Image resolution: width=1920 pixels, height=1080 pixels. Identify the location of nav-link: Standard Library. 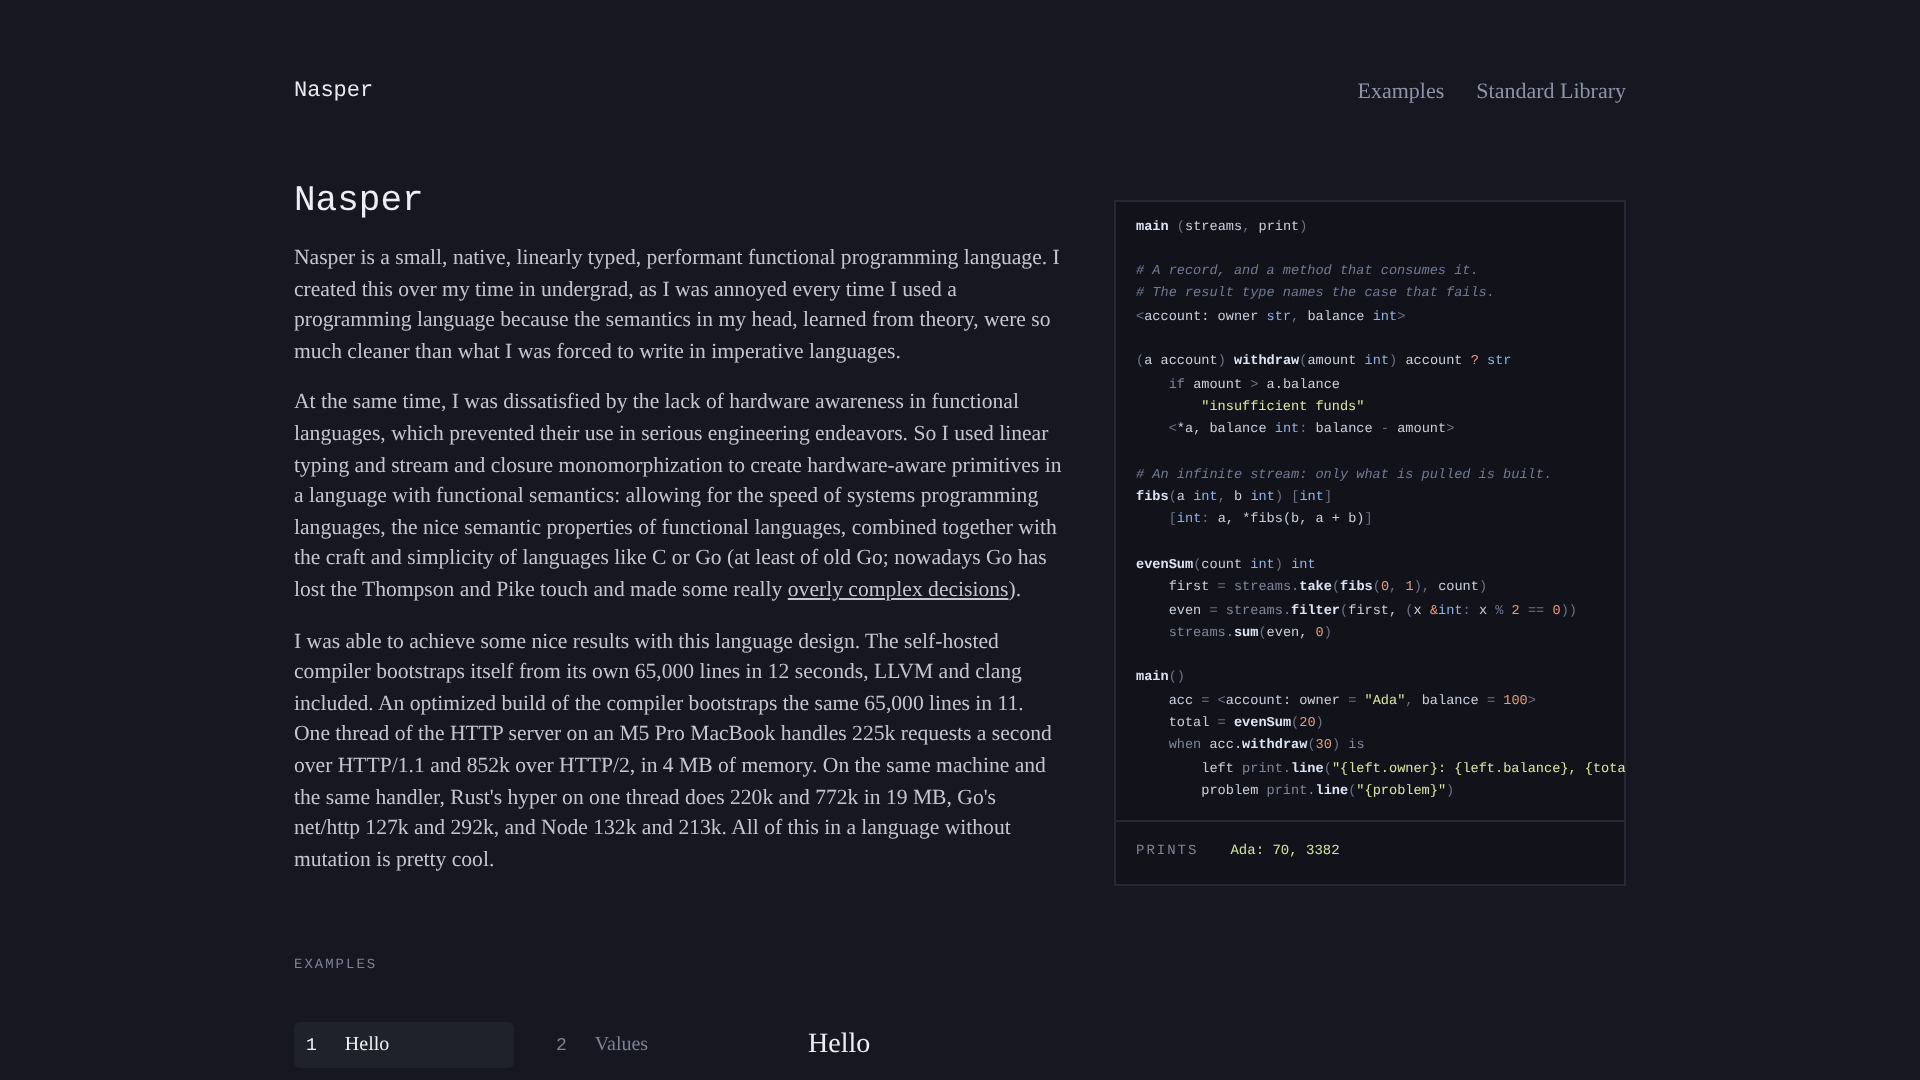
(1551, 92).